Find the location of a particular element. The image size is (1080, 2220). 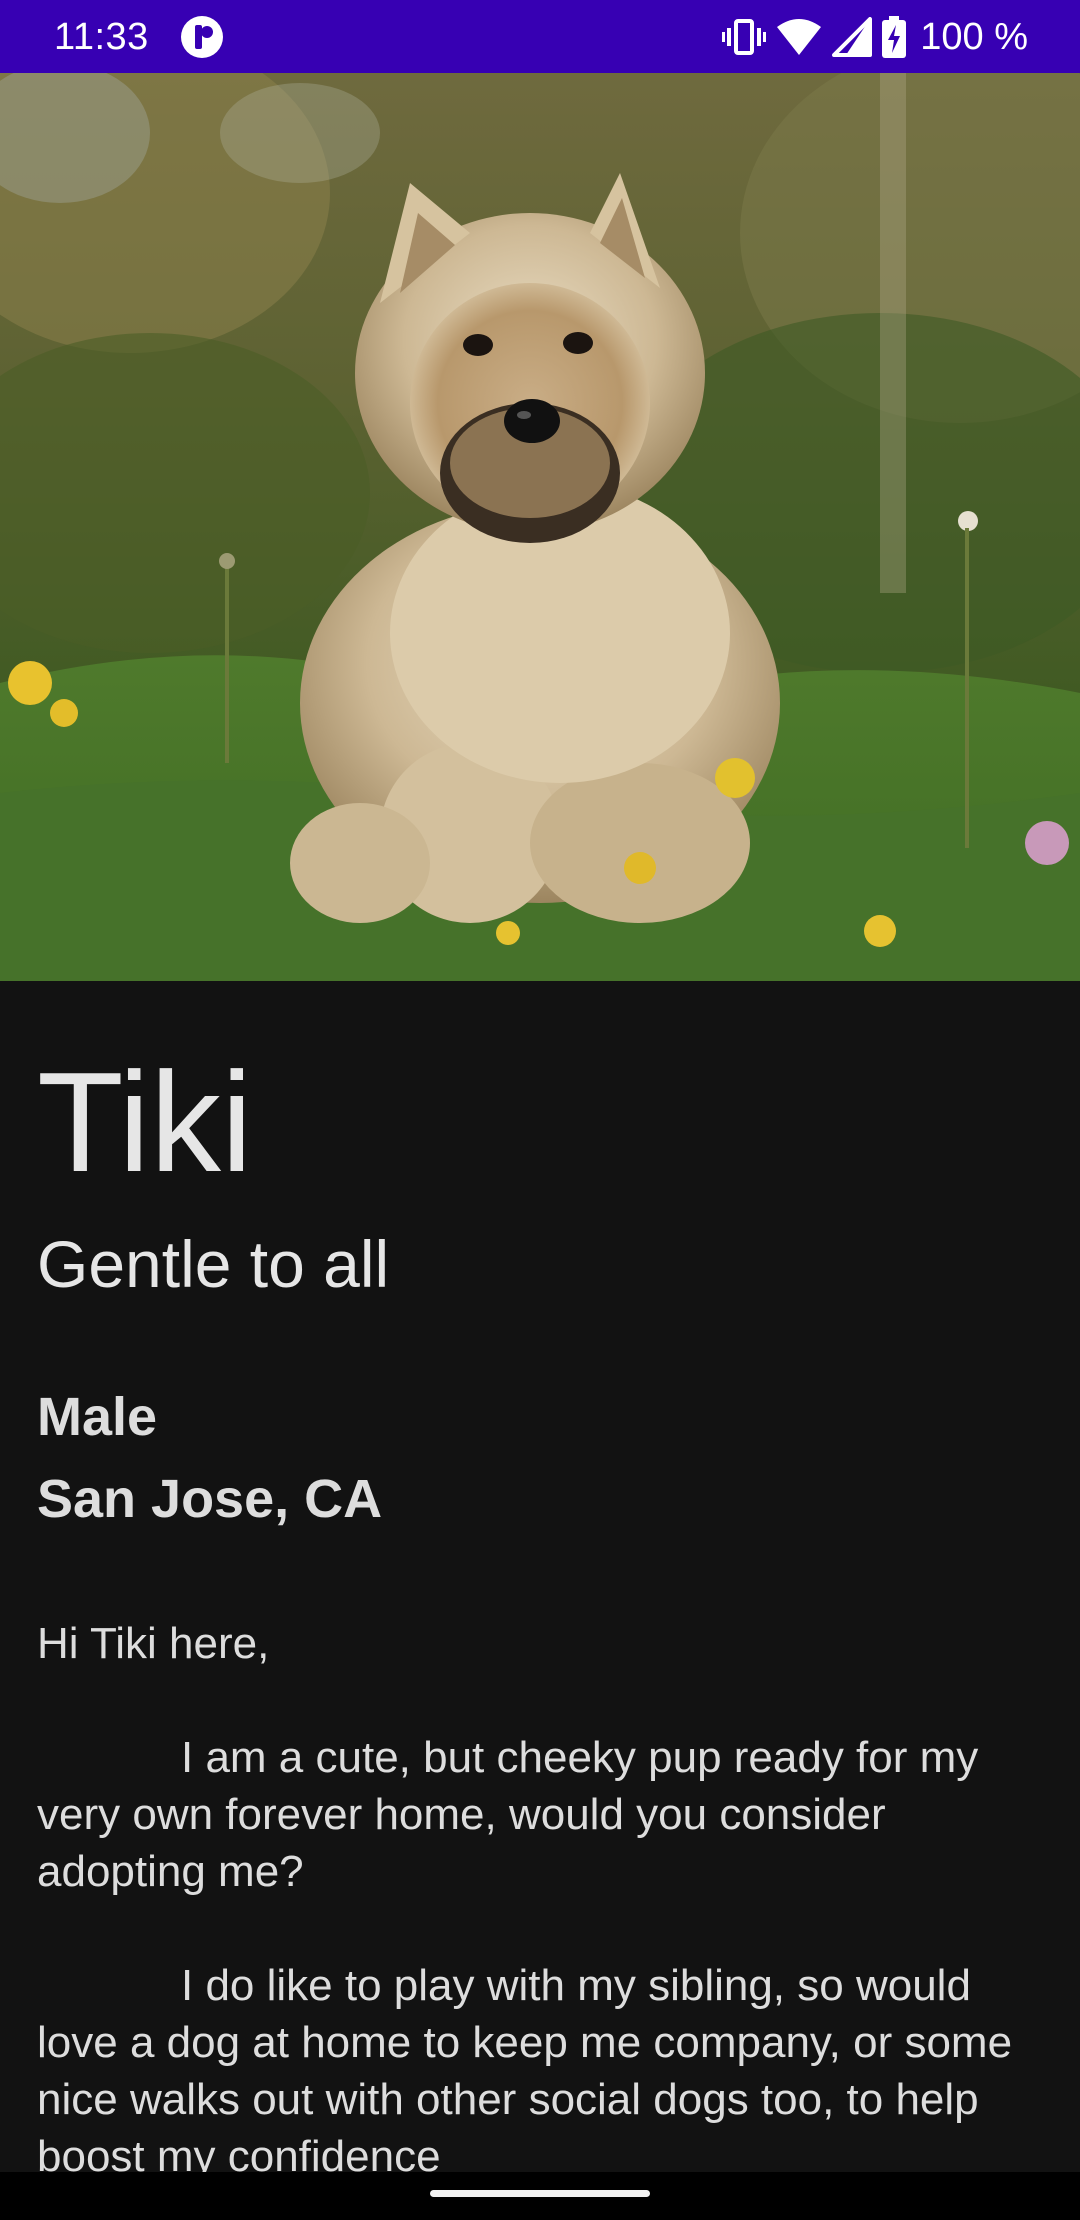

battery-charging-icon is located at coordinates (894, 37).